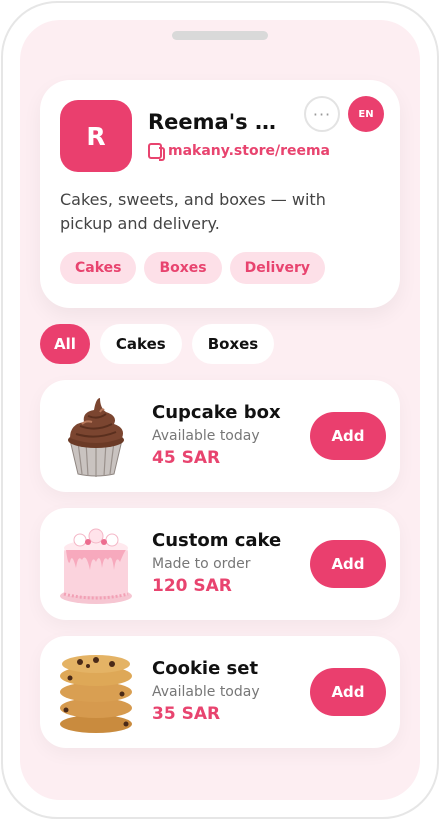 The image size is (440, 820). What do you see at coordinates (186, 714) in the screenshot?
I see `product-price: 35 SAR` at bounding box center [186, 714].